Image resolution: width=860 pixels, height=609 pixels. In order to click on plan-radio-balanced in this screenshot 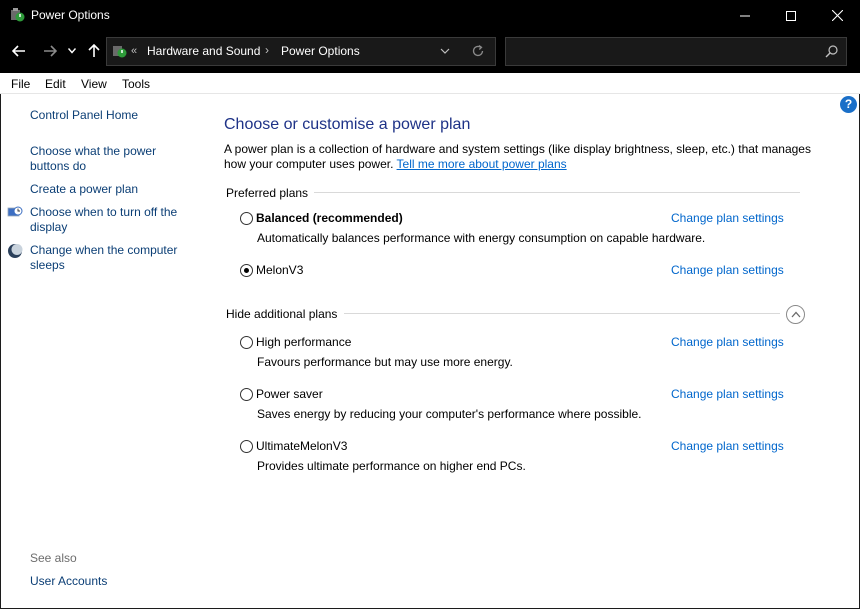, I will do `click(246, 218)`.